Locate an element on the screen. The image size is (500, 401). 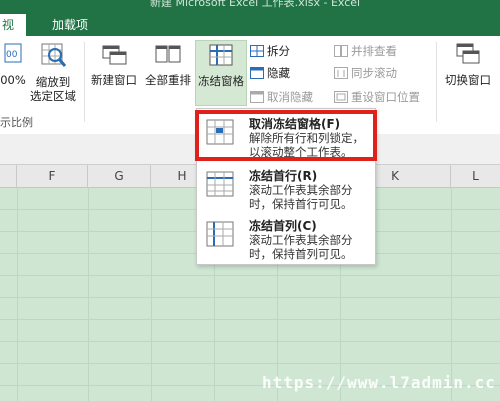
menu-item-freeze-top-row: 冻结首行(R) 滚动工作表其余部分时，保持首行可见。 is located at coordinates (286, 189).